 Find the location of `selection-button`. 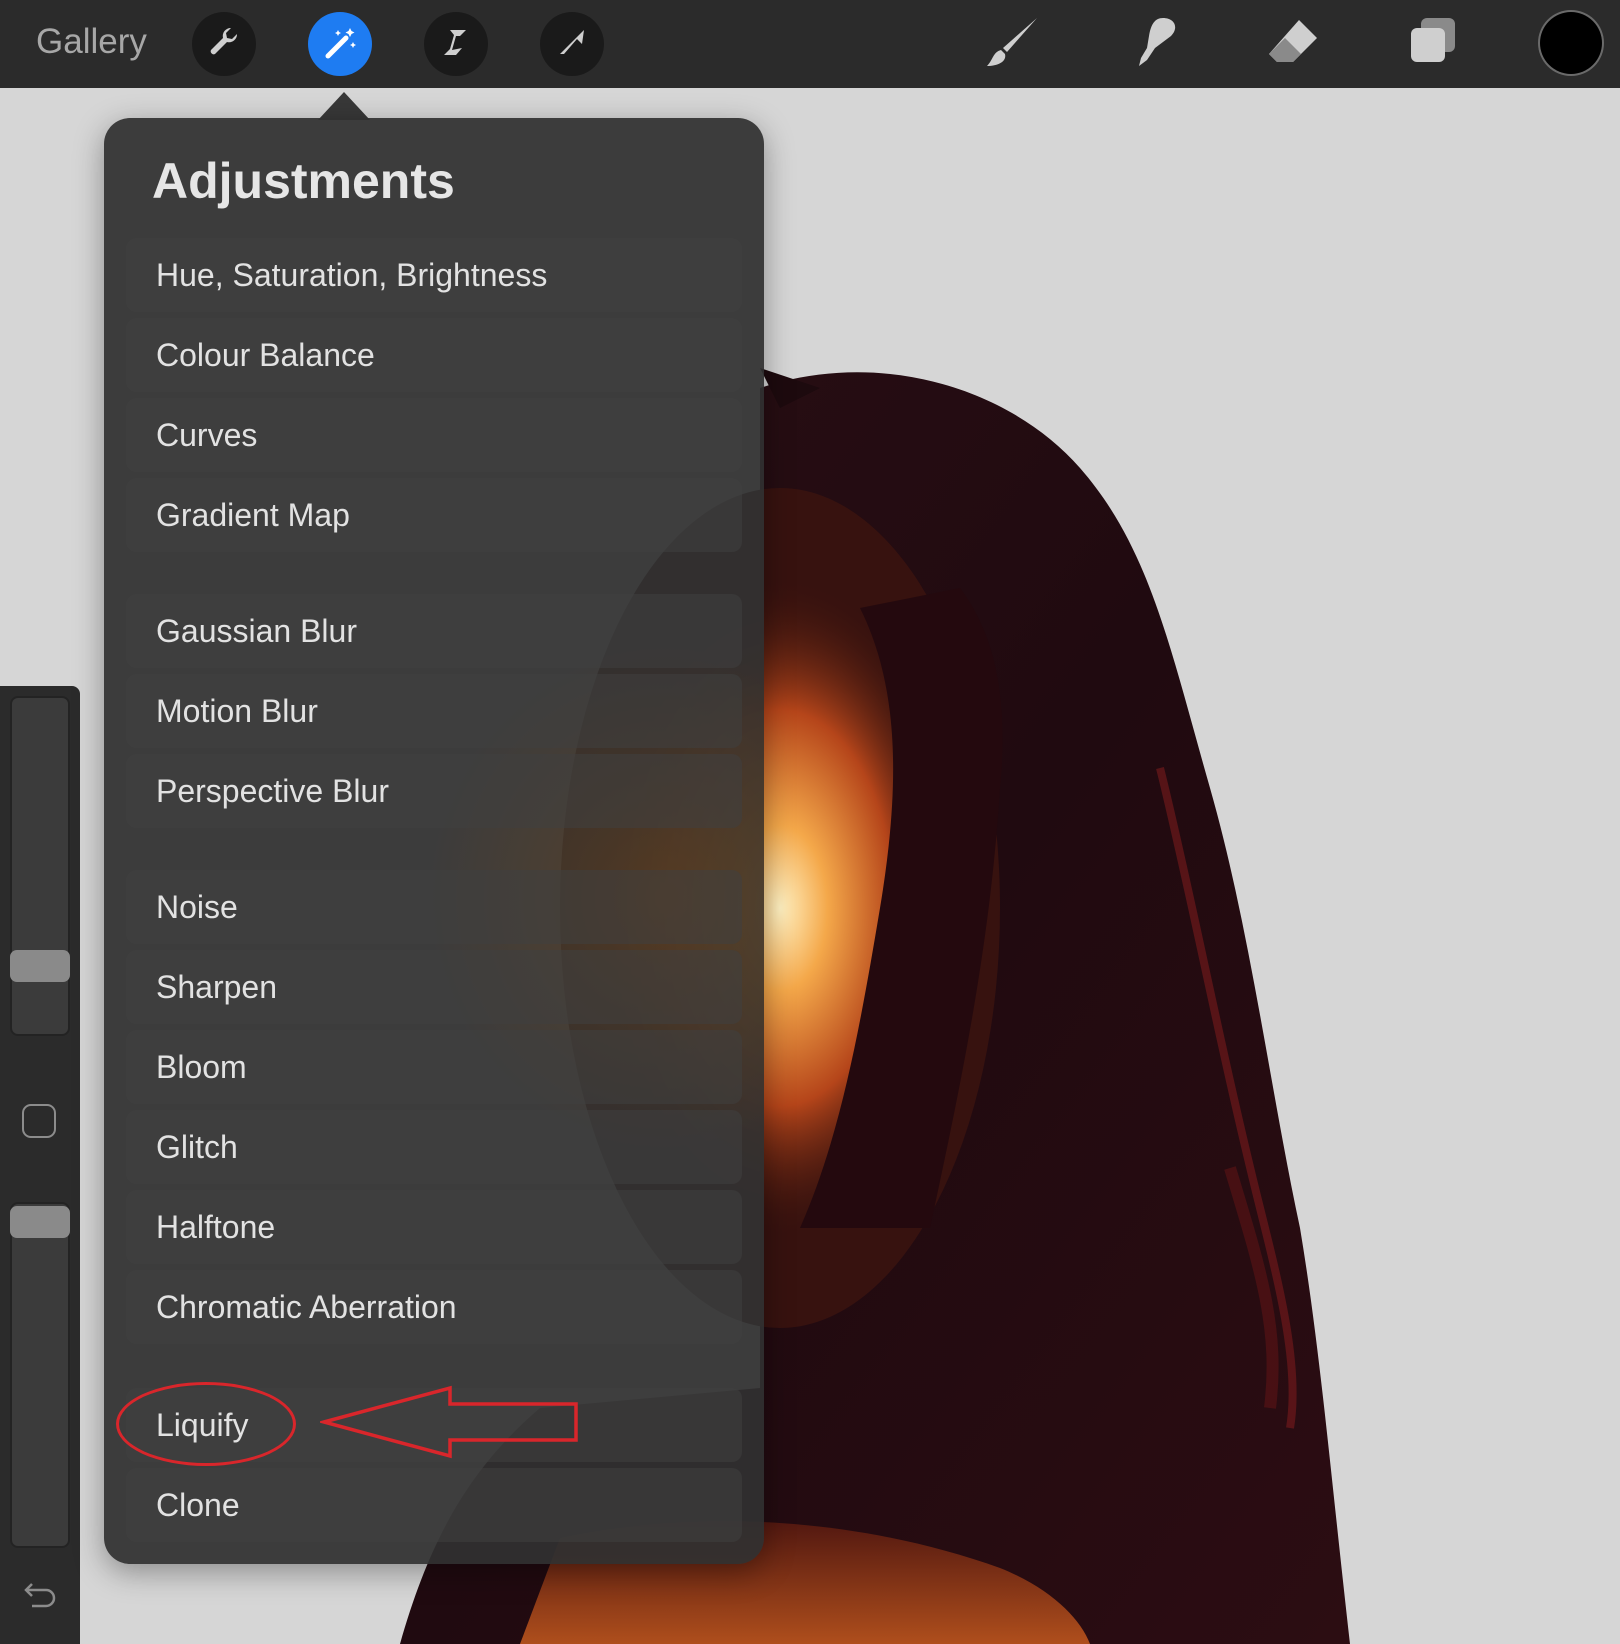

selection-button is located at coordinates (456, 44).